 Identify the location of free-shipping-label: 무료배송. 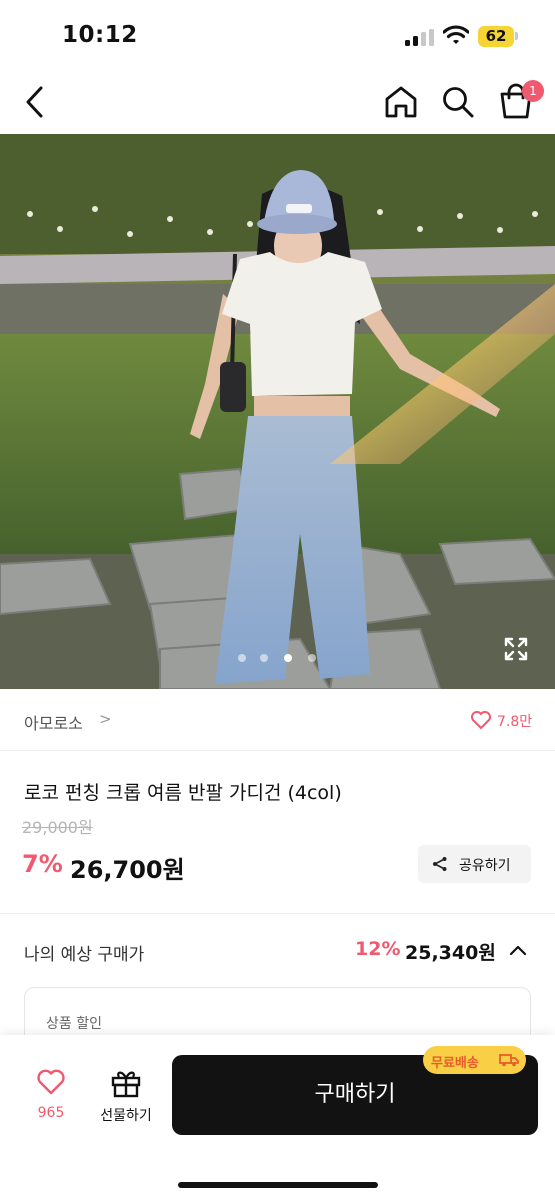
(455, 1063).